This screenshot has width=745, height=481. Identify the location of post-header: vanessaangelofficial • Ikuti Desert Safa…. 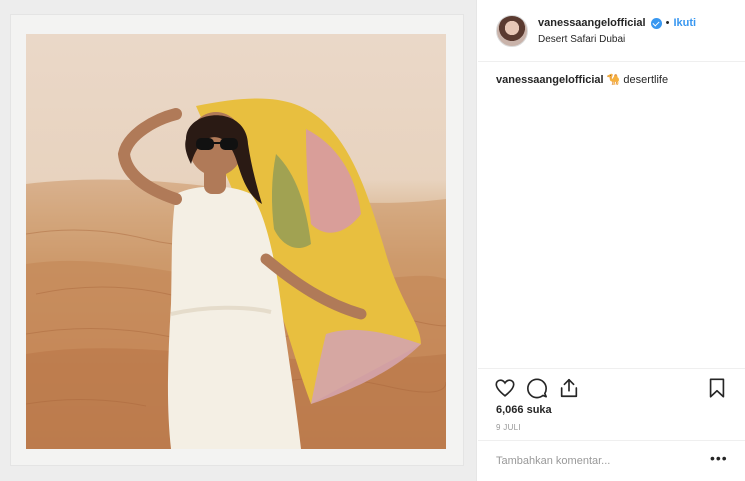
(611, 31).